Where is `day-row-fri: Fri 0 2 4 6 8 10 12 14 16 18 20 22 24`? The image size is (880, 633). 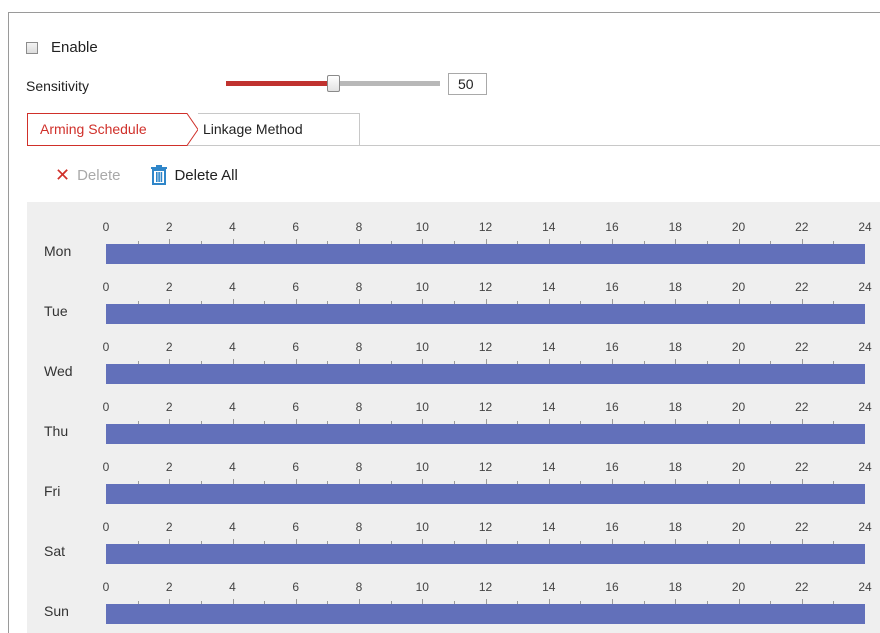 day-row-fri: Fri 0 2 4 6 8 10 12 14 16 18 20 22 24 is located at coordinates (453, 473).